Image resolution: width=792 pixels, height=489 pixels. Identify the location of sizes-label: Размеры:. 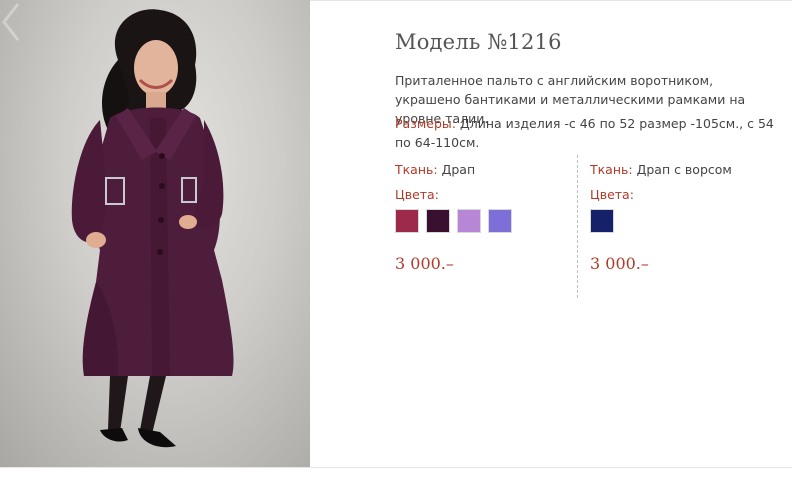
(425, 123).